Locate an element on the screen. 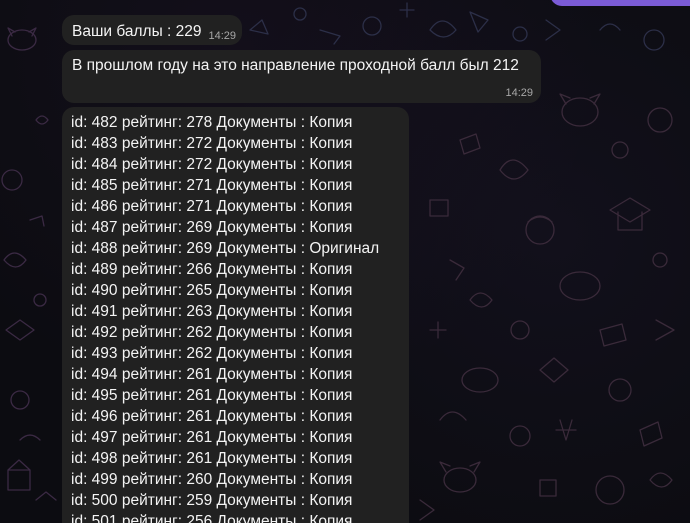 The width and height of the screenshot is (690, 523). rating-row: id: 497 рейтинг: 261 Документы : Копия is located at coordinates (212, 437).